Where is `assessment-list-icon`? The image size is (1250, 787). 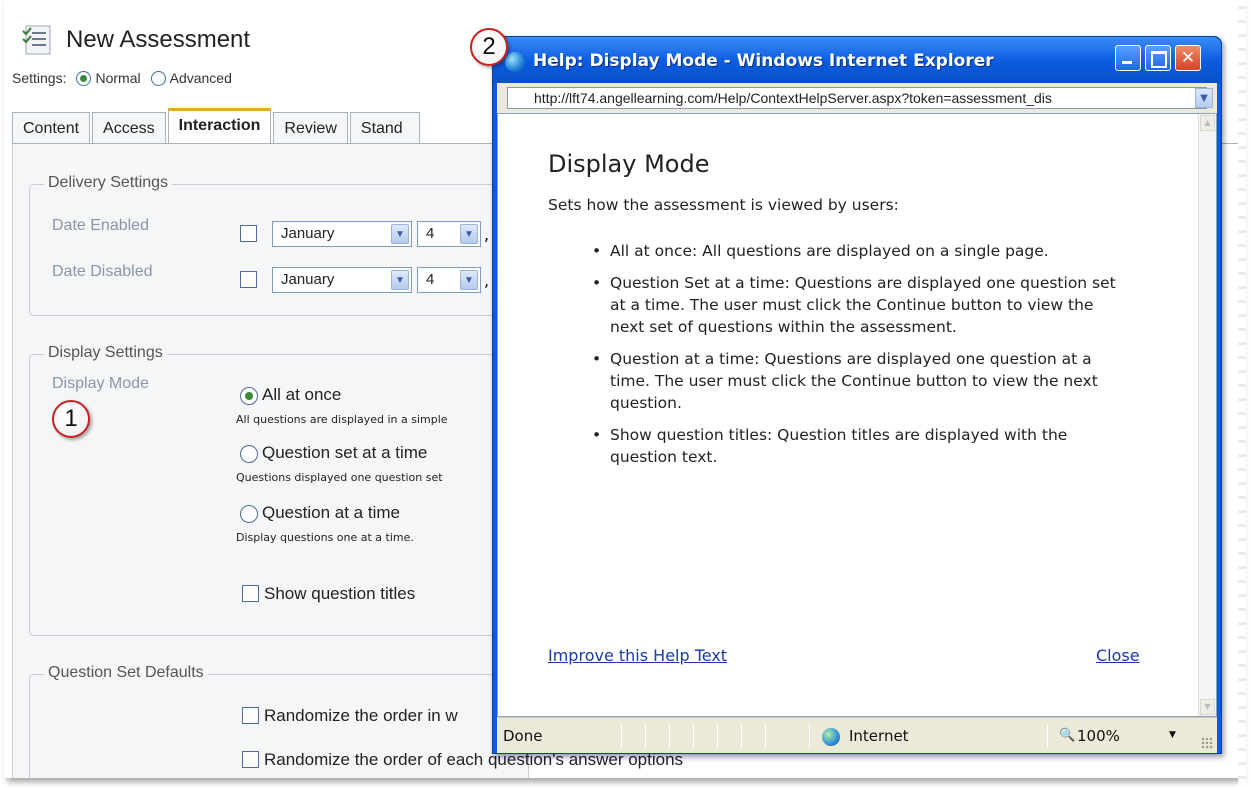 assessment-list-icon is located at coordinates (36, 40).